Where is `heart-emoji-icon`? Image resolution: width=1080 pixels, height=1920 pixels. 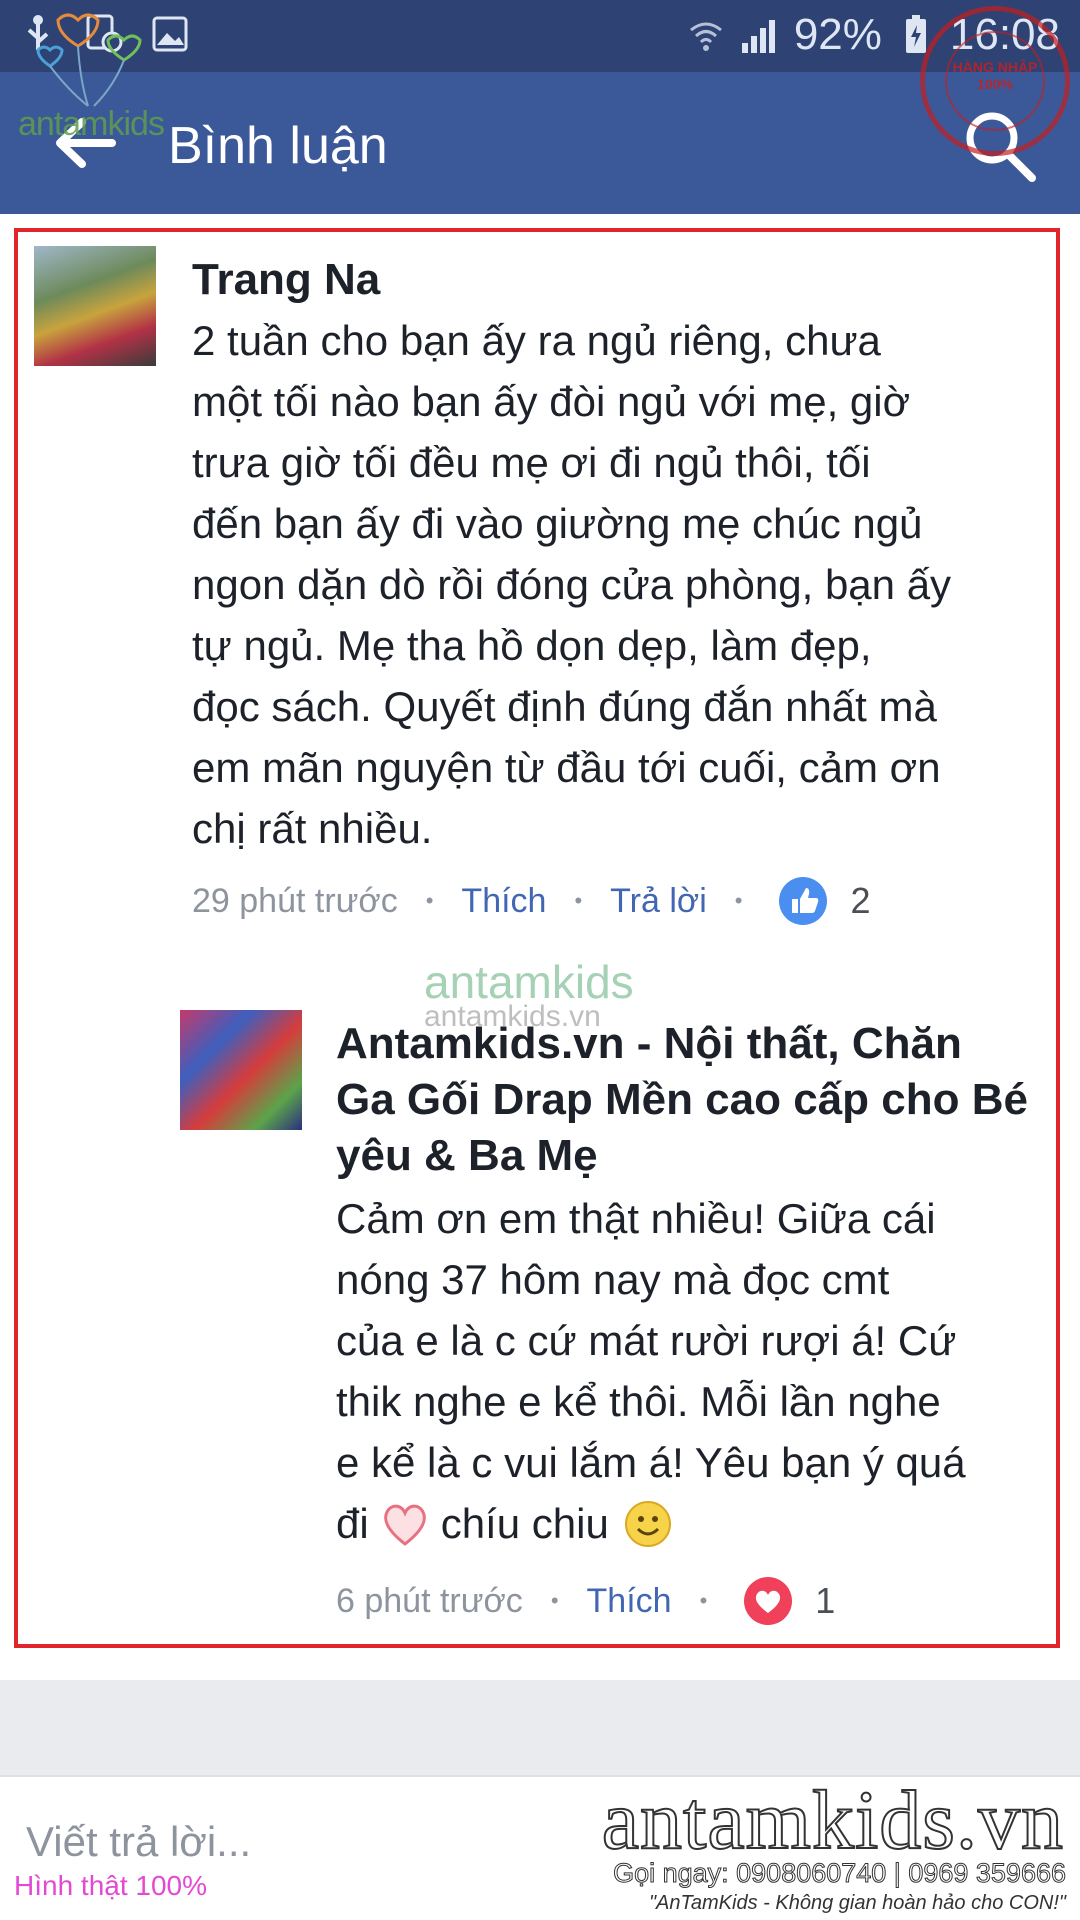 heart-emoji-icon is located at coordinates (404, 1525).